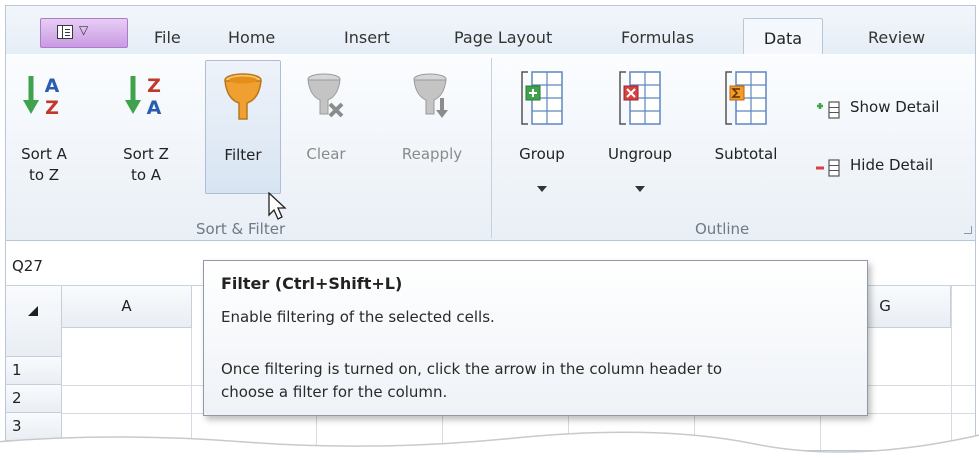 The image size is (979, 460). I want to click on sort-z-to-a-label-1: Sort Z, so click(146, 154).